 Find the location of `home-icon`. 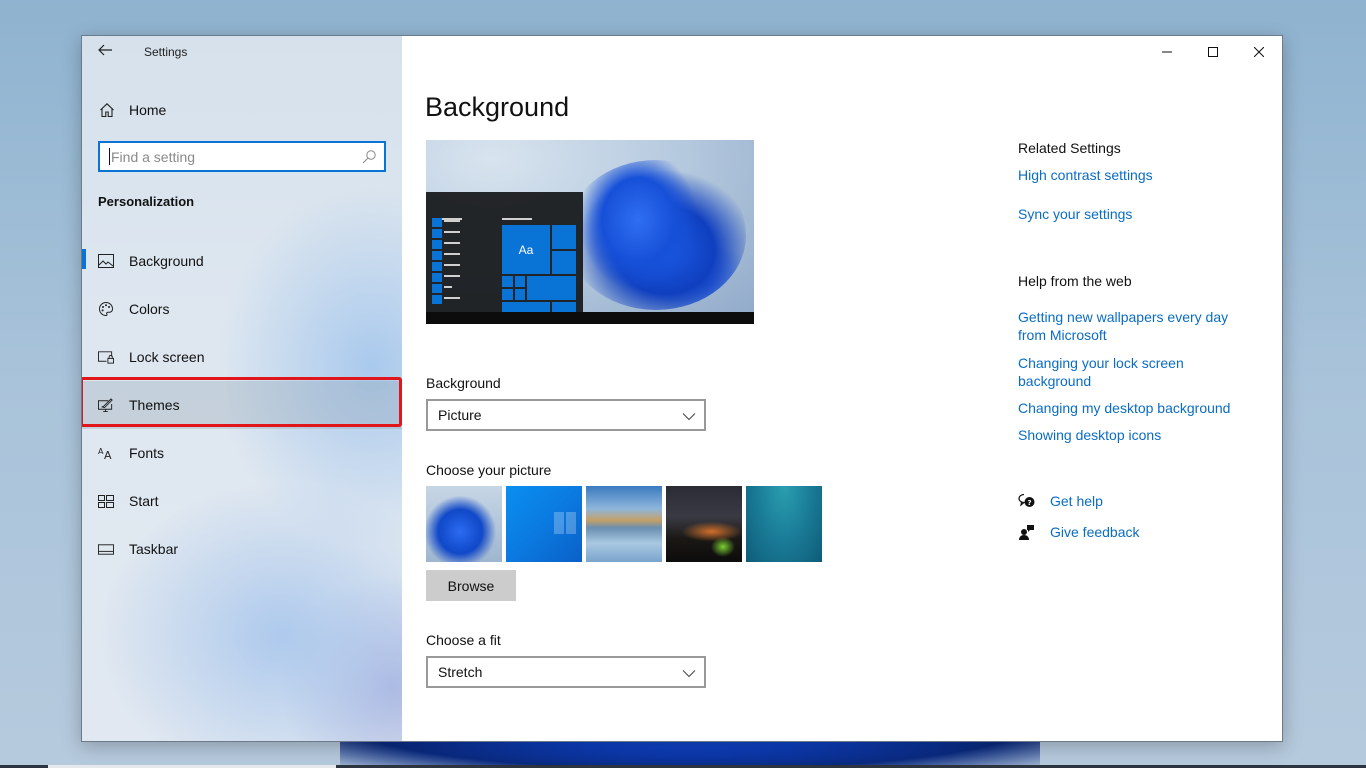

home-icon is located at coordinates (107, 110).